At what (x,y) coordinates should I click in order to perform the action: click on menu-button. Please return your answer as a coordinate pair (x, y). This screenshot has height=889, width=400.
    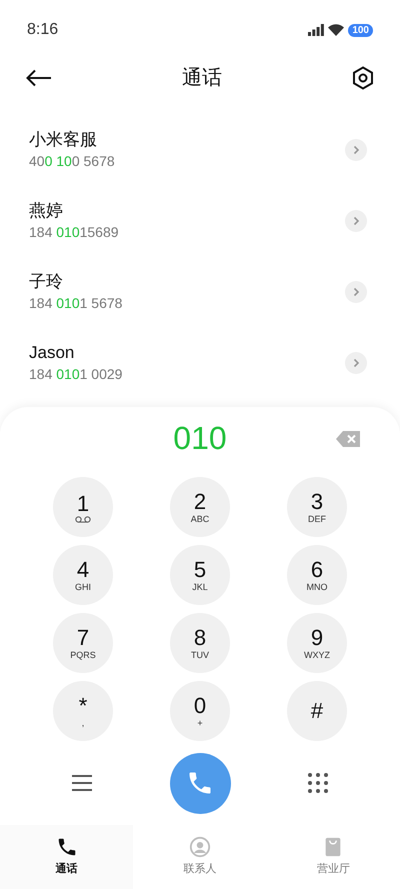
    Looking at the image, I should click on (82, 783).